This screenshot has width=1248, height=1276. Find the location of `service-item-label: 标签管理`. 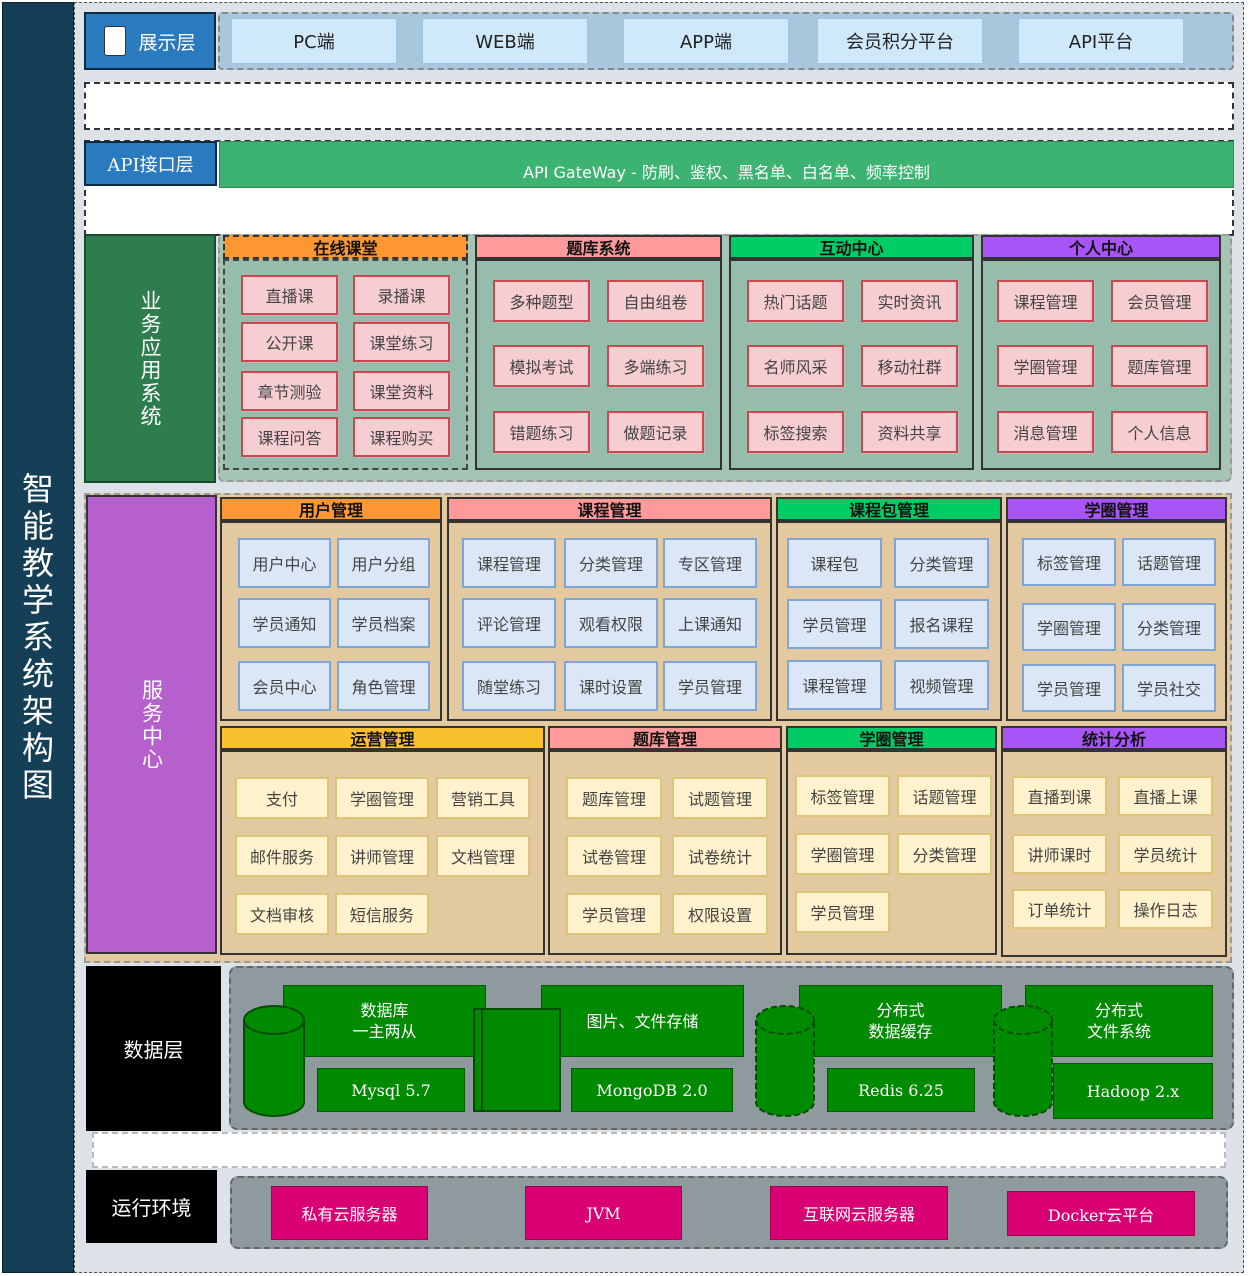

service-item-label: 标签管理 is located at coordinates (1068, 563).